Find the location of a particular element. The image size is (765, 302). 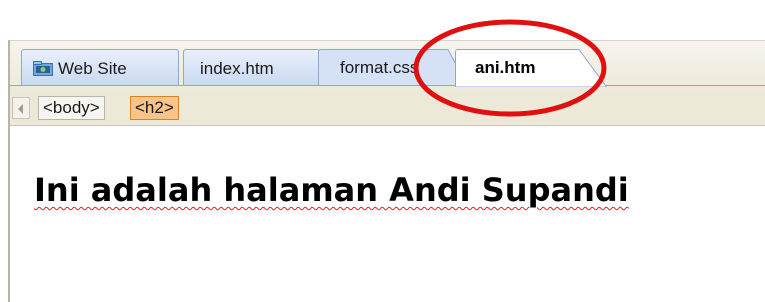

folder-icon is located at coordinates (43, 68).